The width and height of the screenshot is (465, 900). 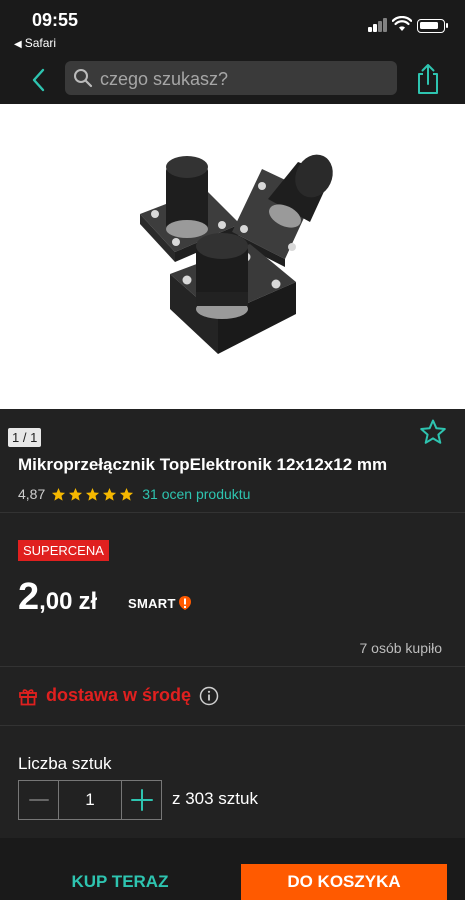 I want to click on delivery-text: dostawa w środę, so click(x=119, y=695).